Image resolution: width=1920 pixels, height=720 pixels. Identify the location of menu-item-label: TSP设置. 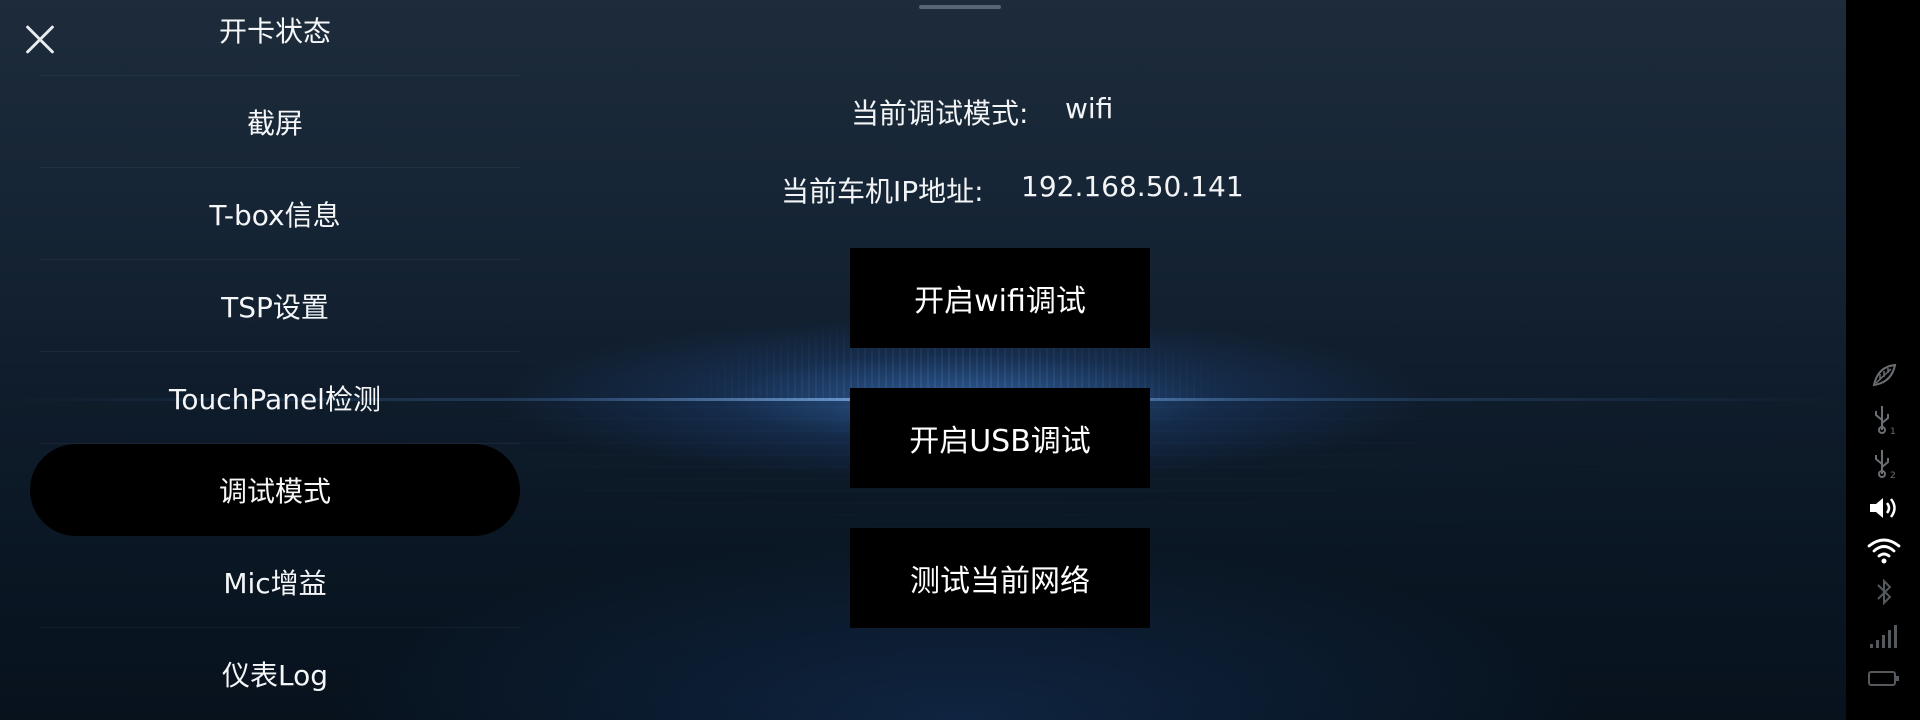
(275, 307).